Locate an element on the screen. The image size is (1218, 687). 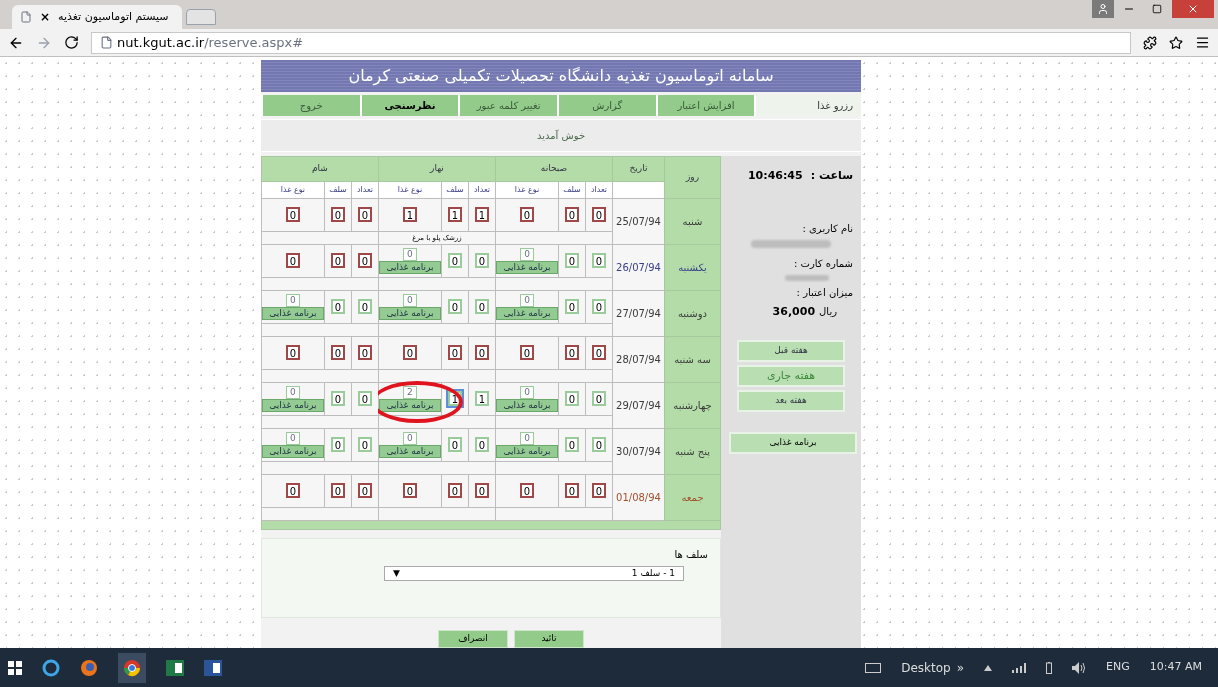
menu-tab: گزارش is located at coordinates (606, 105).